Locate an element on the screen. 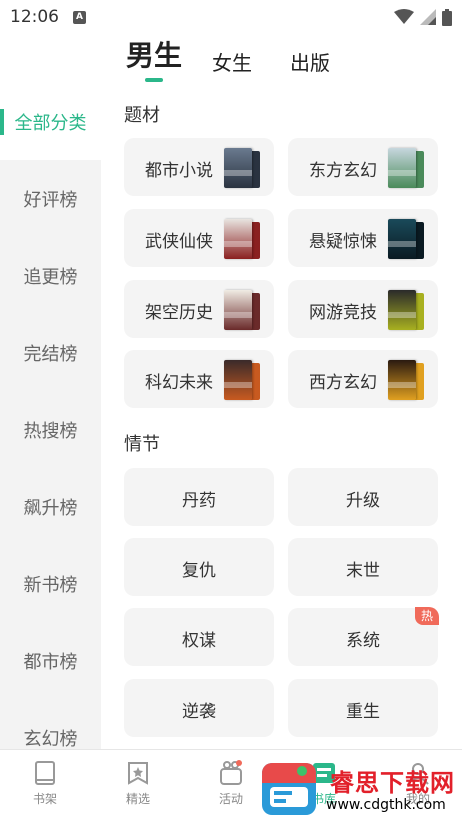 This screenshot has height=821, width=462. sidebar-item-all: 全部分类 is located at coordinates (50, 122).